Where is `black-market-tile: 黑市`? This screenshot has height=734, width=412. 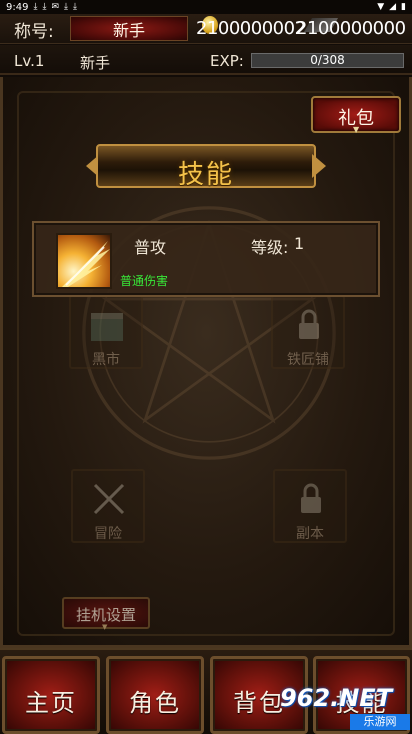 black-market-tile: 黑市 is located at coordinates (106, 332).